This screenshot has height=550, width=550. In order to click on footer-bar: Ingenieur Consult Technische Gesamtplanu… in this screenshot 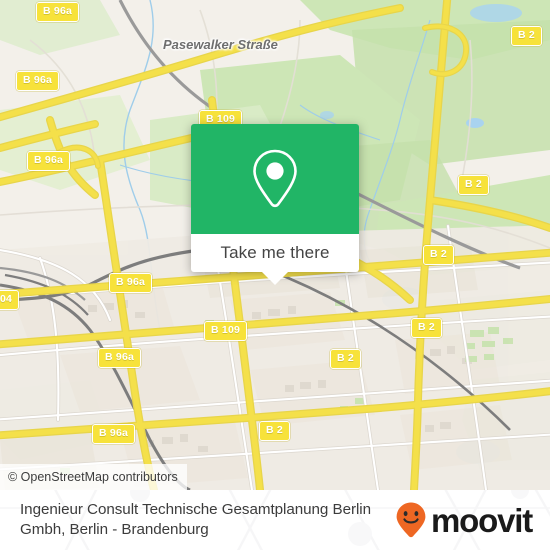, I will do `click(275, 520)`.